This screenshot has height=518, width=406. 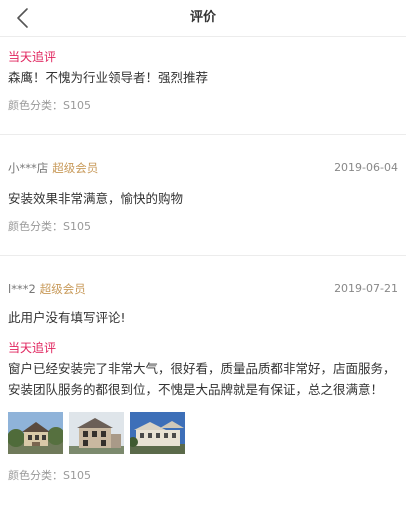 I want to click on top-bar: 评价, so click(x=203, y=18).